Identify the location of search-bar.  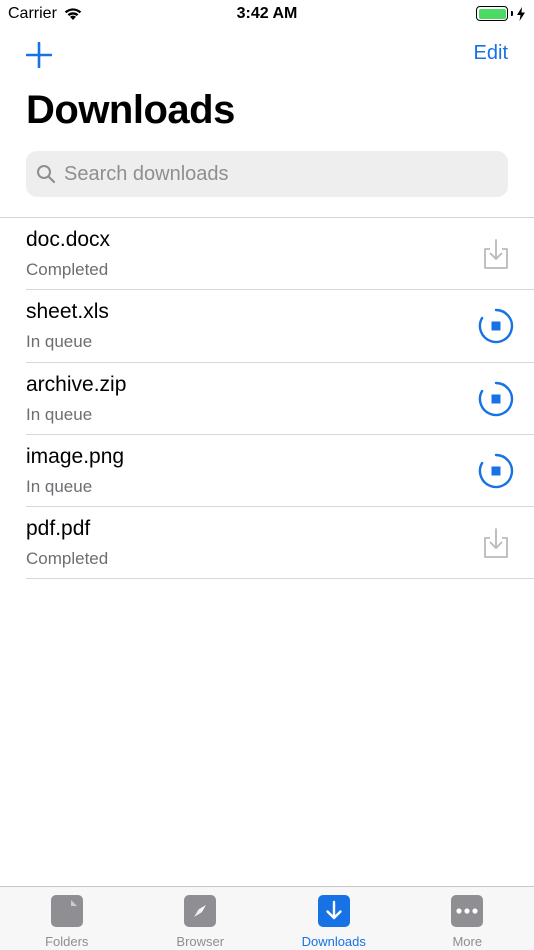
(267, 174).